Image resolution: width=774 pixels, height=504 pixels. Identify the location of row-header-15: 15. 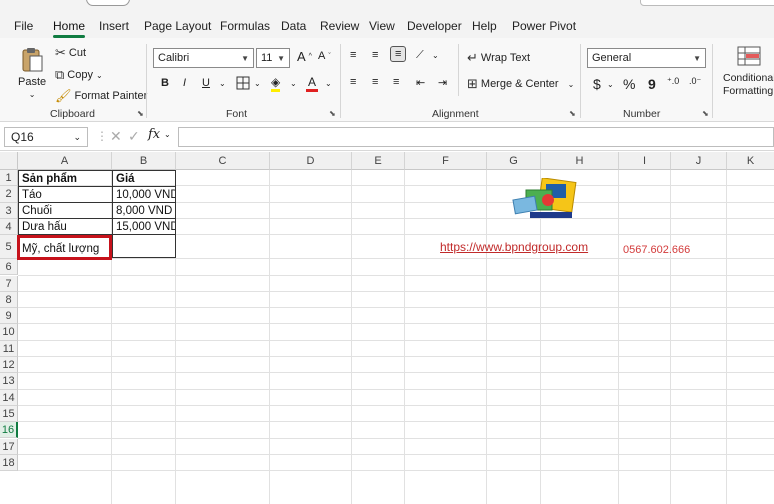
(9, 414).